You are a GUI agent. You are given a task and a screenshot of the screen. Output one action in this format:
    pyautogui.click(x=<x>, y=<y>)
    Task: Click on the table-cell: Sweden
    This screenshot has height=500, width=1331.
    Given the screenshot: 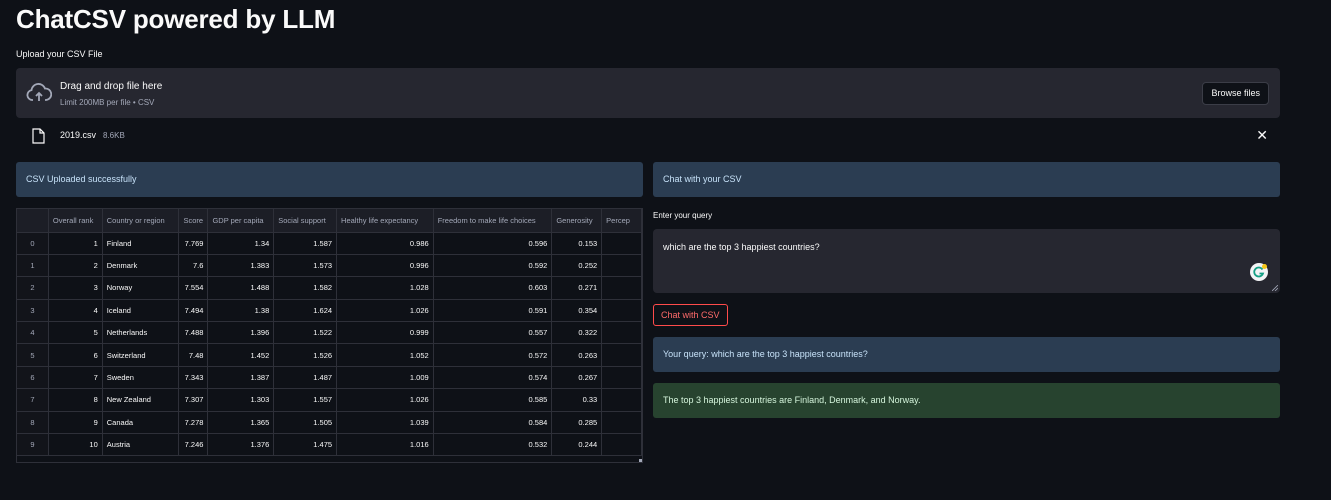 What is the action you would take?
    pyautogui.click(x=141, y=378)
    